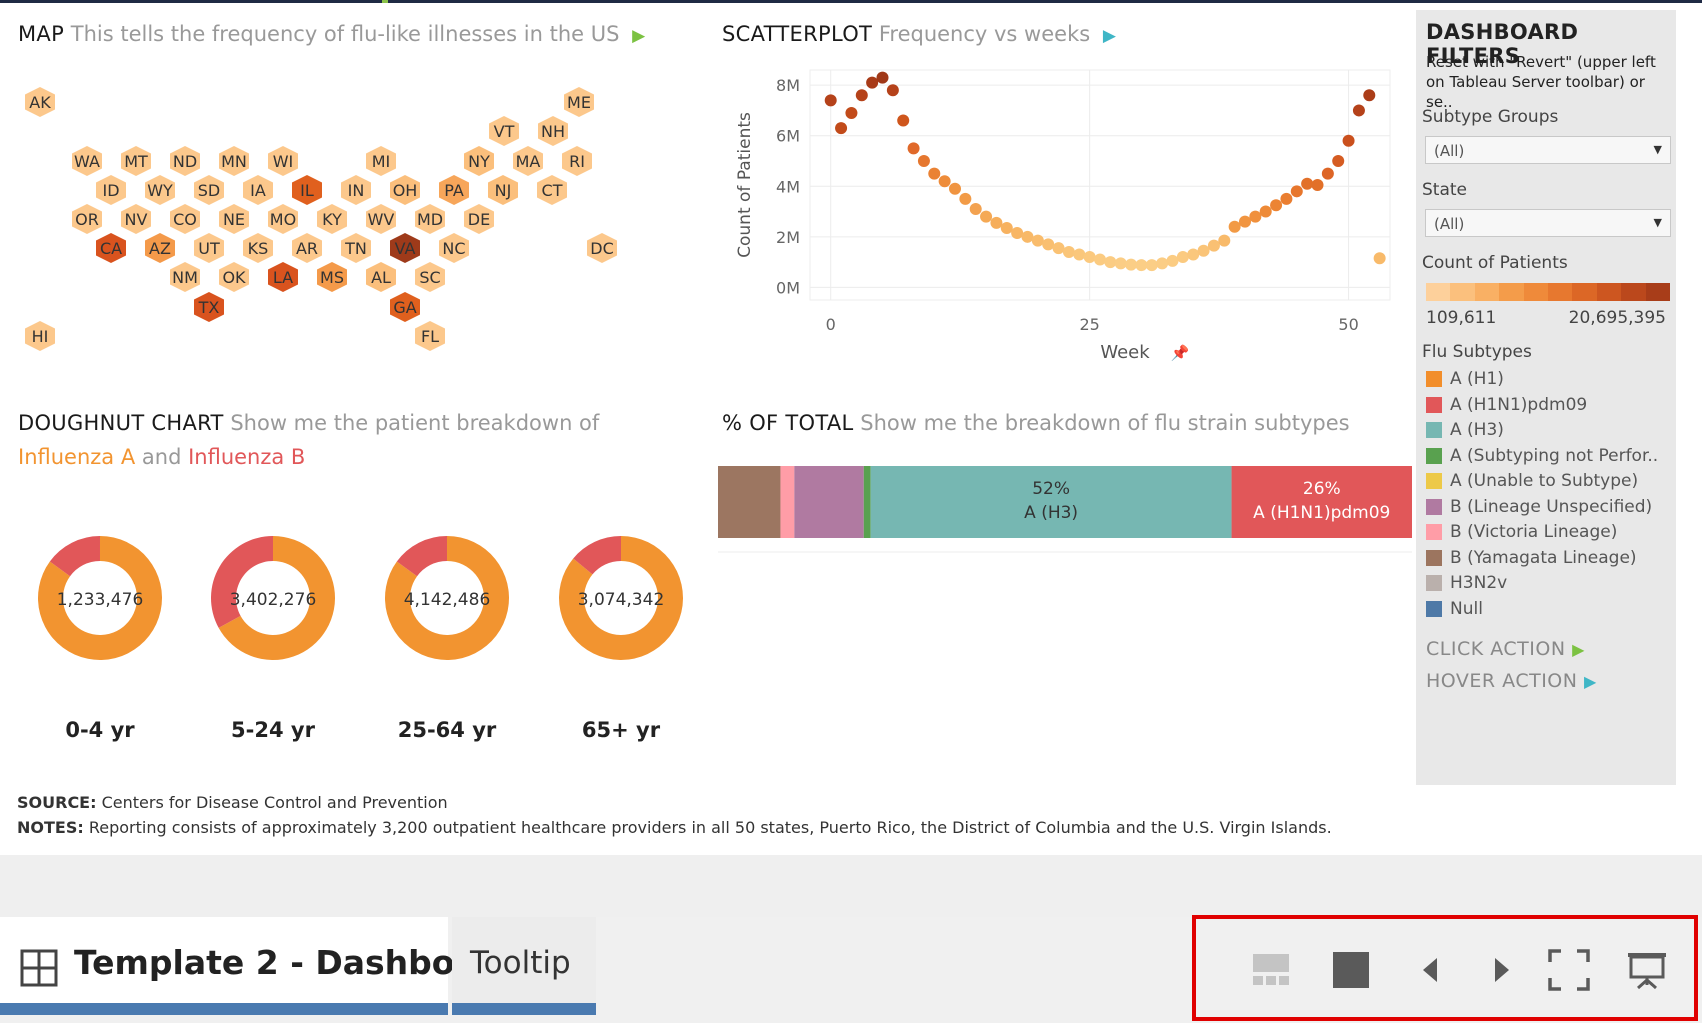 The width and height of the screenshot is (1702, 1023). Describe the element at coordinates (87, 161) in the screenshot. I see `state-hex-wa: WA` at that location.